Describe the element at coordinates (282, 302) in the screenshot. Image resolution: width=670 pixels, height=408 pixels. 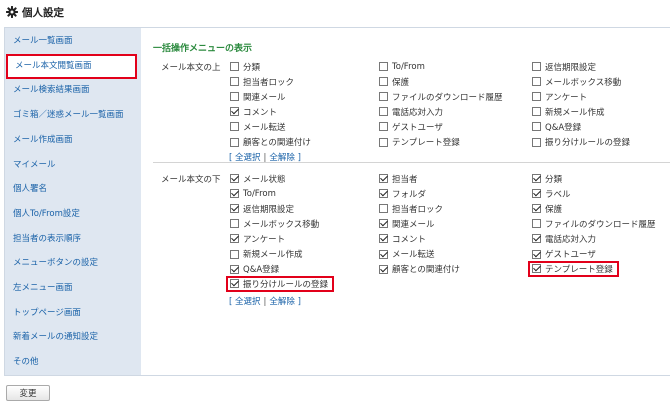
I see `deselect-all-link: 全解除` at that location.